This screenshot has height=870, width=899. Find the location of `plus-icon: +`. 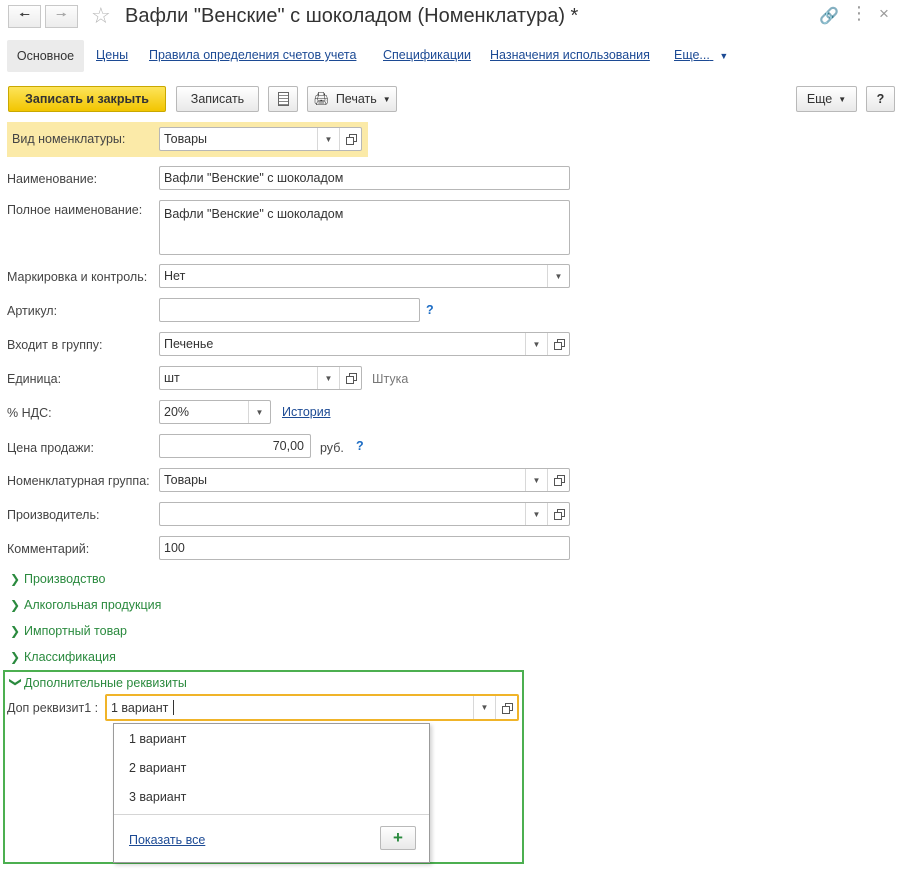

plus-icon: + is located at coordinates (398, 837).